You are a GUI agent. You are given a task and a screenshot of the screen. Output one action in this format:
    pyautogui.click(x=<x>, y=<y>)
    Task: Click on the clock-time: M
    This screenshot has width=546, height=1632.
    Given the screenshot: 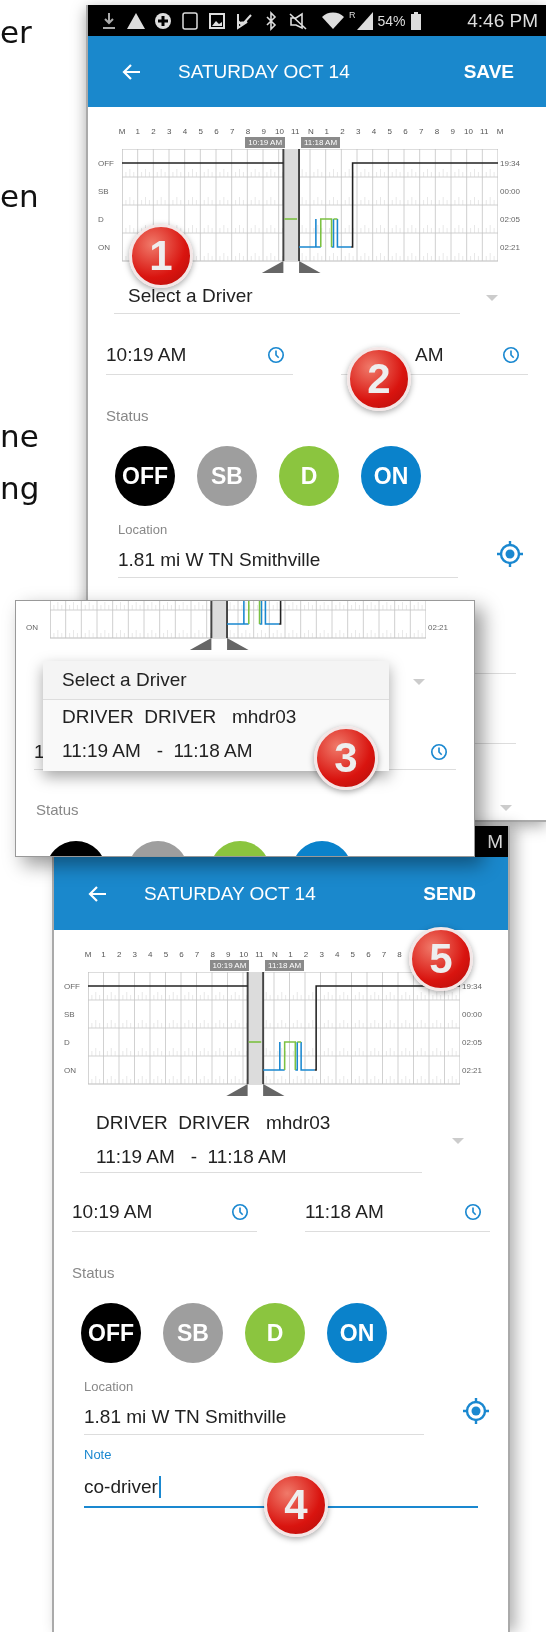 What is the action you would take?
    pyautogui.click(x=495, y=841)
    